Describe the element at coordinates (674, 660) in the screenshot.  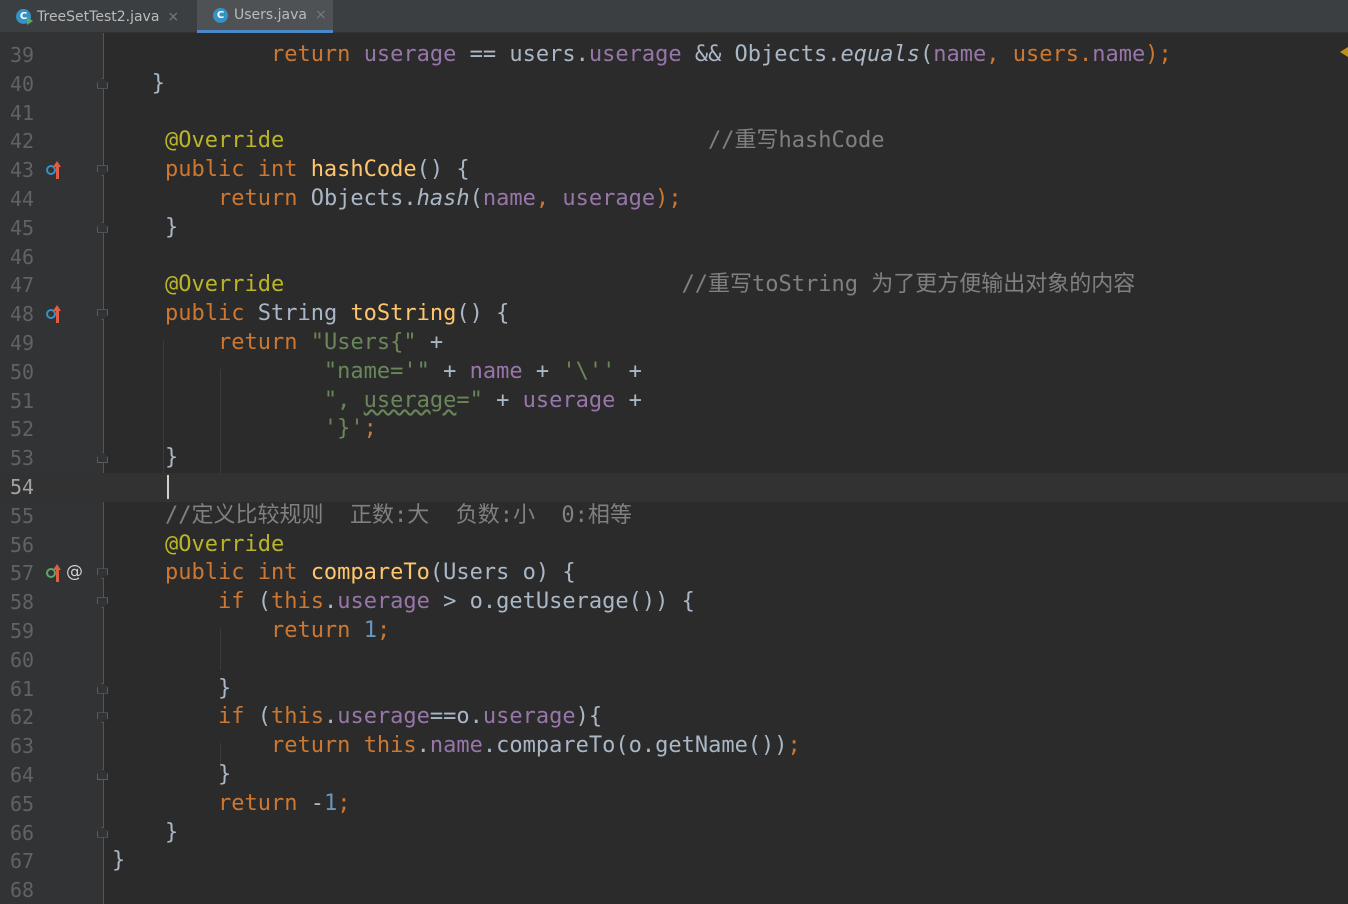
I see `code-line: 60` at that location.